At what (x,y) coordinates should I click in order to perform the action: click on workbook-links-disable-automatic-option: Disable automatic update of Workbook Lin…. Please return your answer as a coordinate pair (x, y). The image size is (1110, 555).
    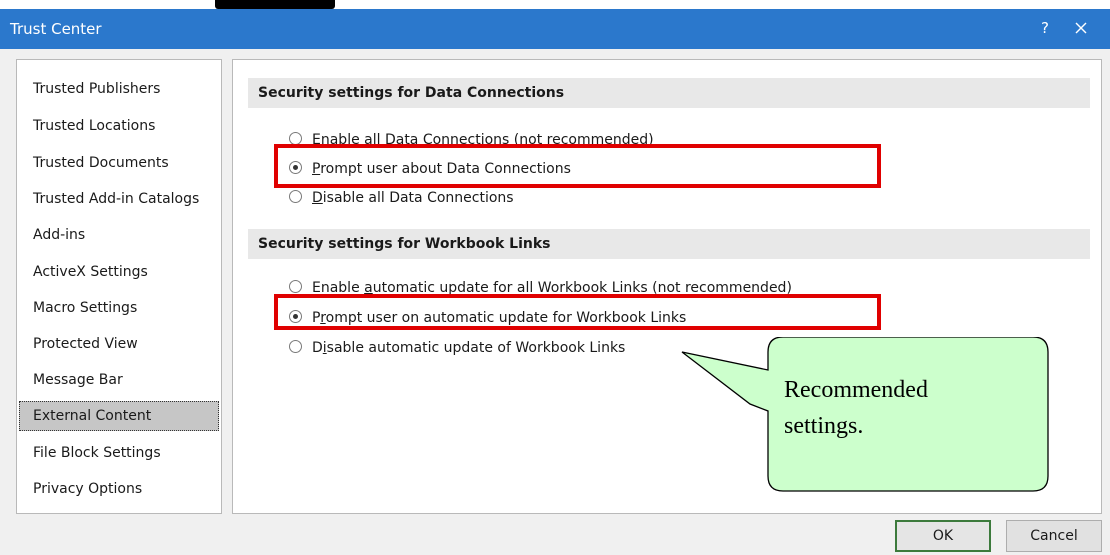
    Looking at the image, I should click on (457, 348).